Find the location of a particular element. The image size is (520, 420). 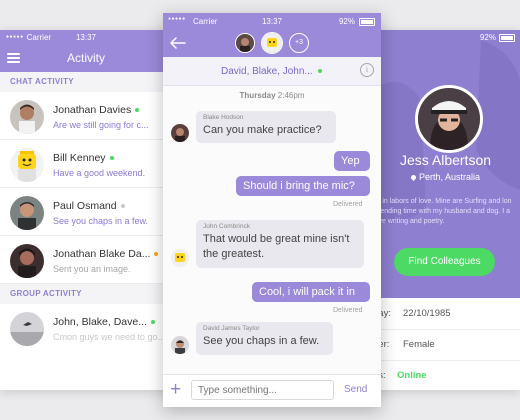

message-text: Can you make practice? is located at coordinates (262, 130).